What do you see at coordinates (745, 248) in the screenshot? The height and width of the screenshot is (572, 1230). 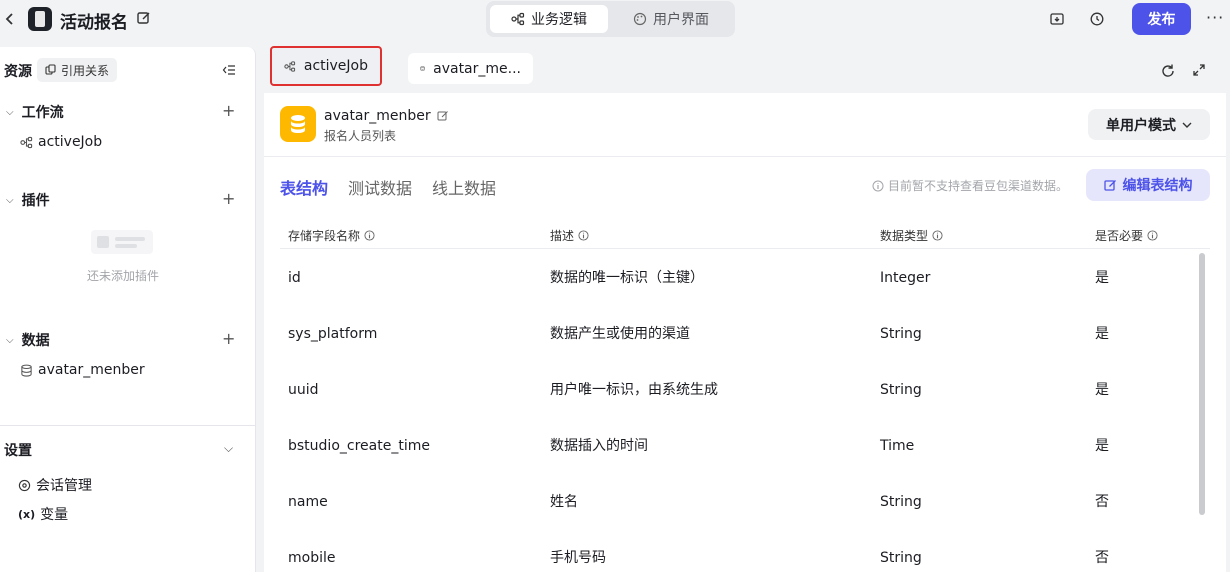 I see `table-header-divider` at bounding box center [745, 248].